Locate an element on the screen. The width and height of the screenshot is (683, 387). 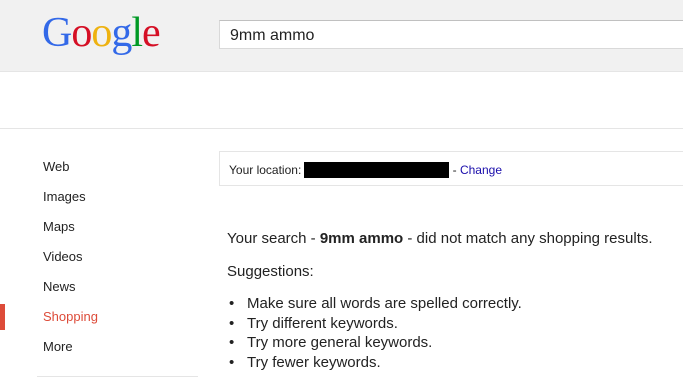
suggestion-item: Try different keywords. is located at coordinates (455, 324).